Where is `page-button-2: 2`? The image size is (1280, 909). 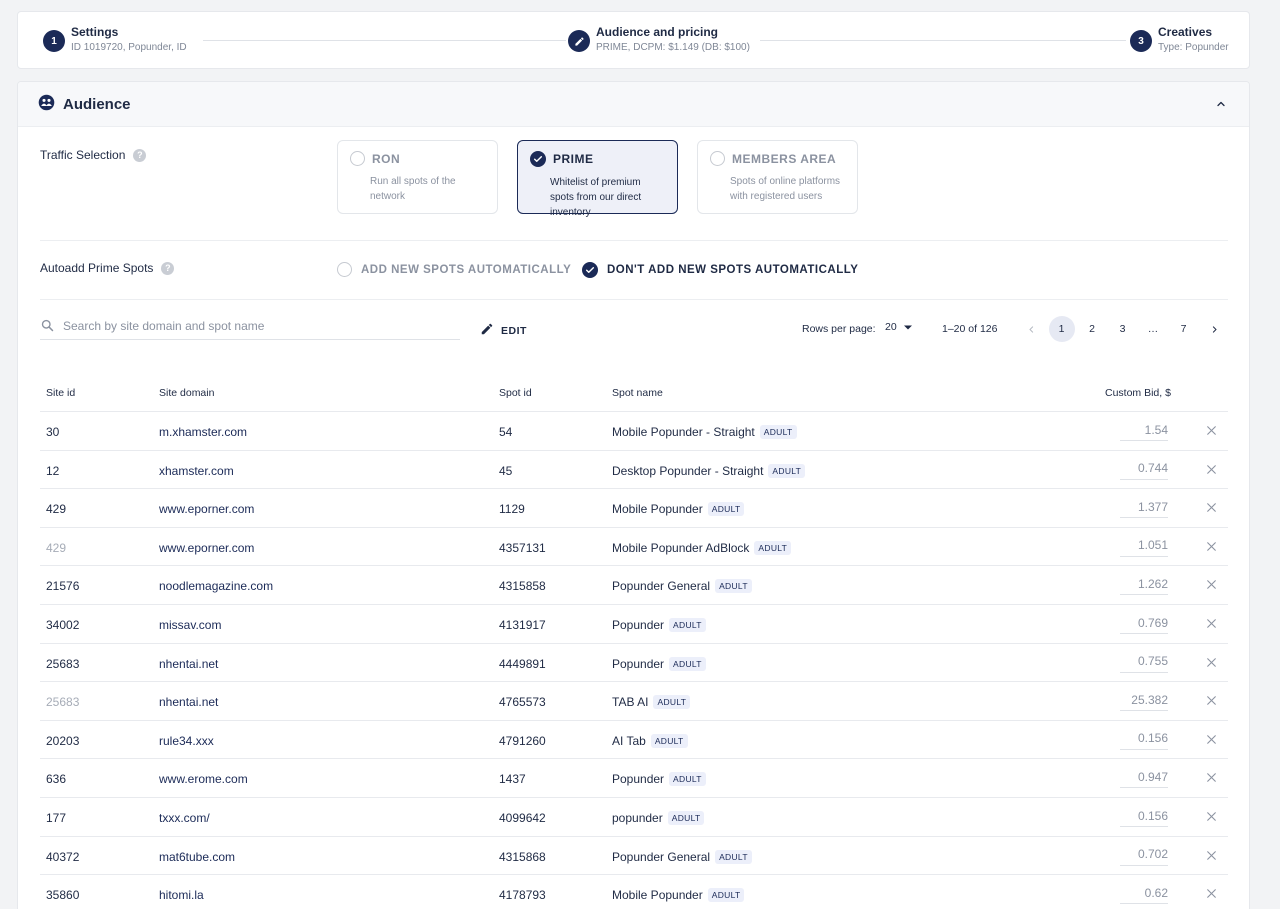
page-button-2: 2 is located at coordinates (1092, 329).